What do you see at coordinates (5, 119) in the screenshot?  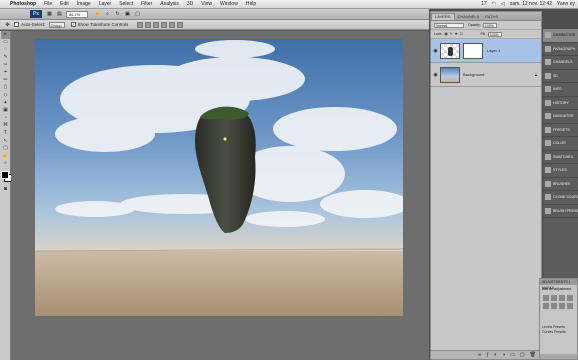 I see `gradient-tool-icon: ◔` at bounding box center [5, 119].